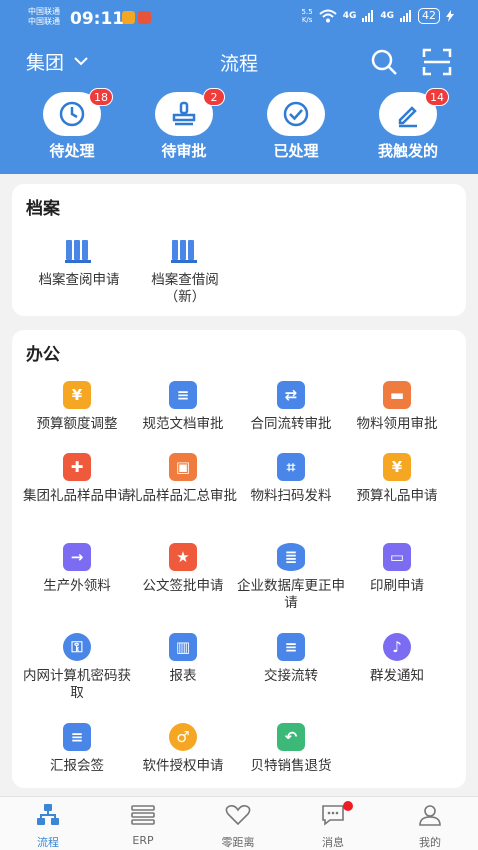 The image size is (478, 850). I want to click on office-item: ↶ 贝特销售退货, so click(291, 748).